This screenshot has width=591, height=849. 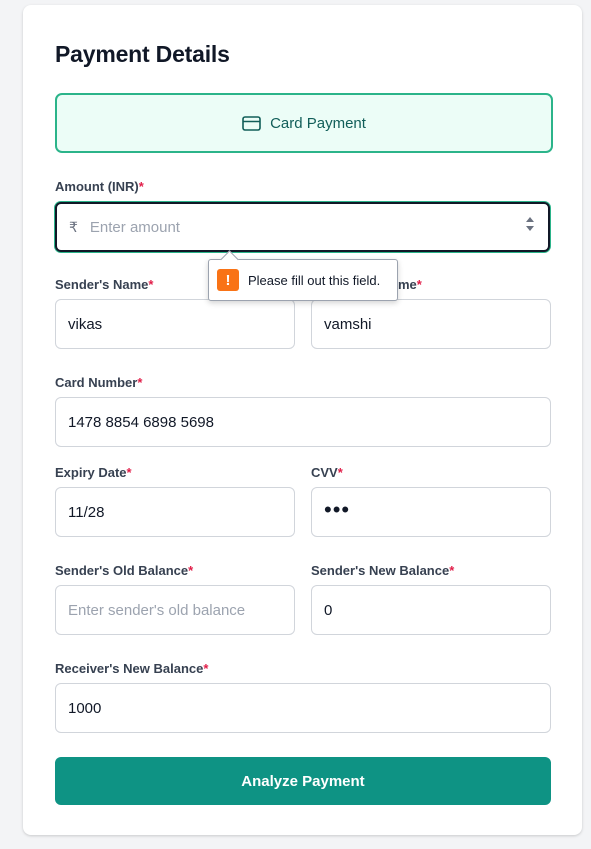 What do you see at coordinates (175, 324) in the screenshot?
I see `sender-name-input: vikas` at bounding box center [175, 324].